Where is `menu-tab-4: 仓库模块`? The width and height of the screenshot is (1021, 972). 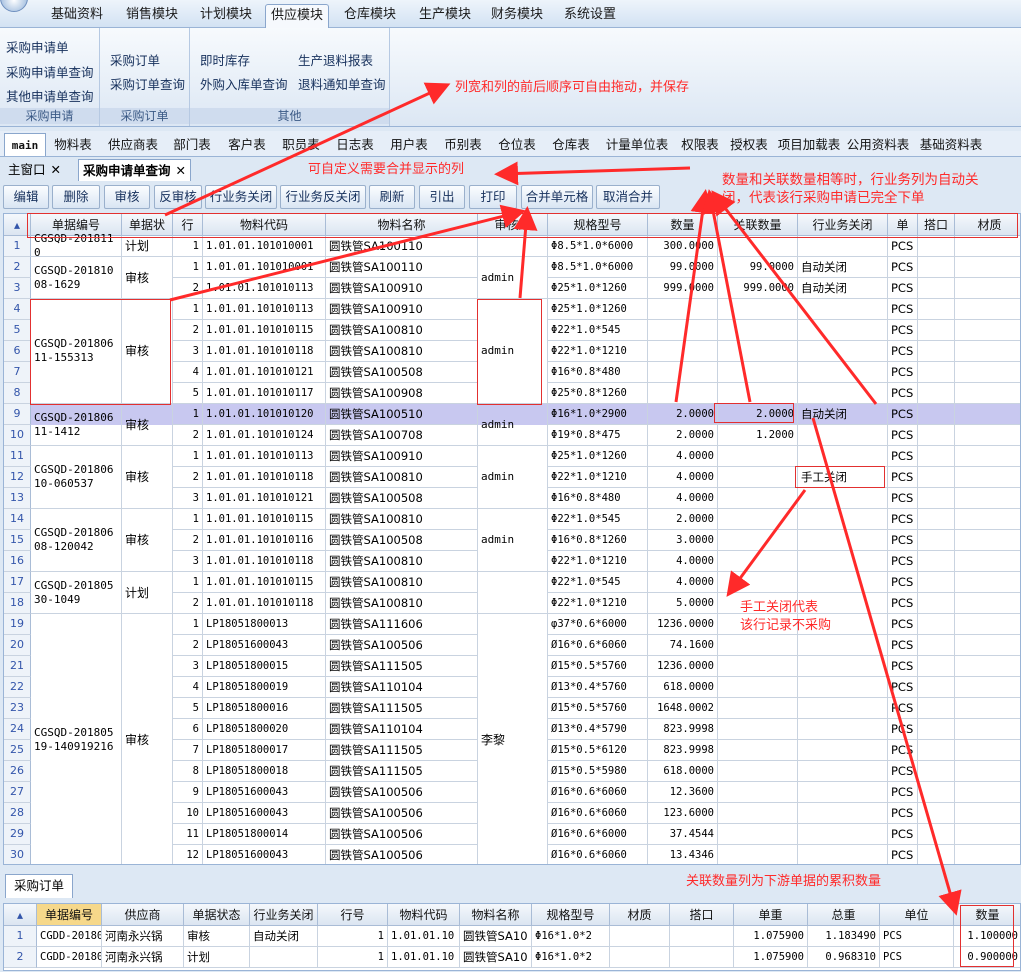 menu-tab-4: 仓库模块 is located at coordinates (370, 16).